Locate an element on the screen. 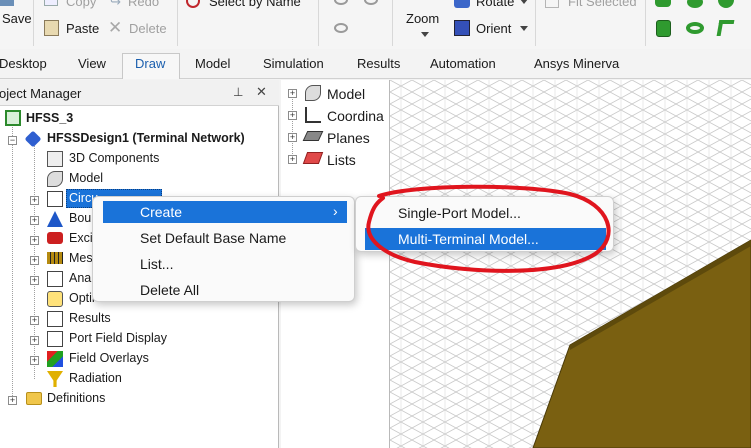  optimetrics-icon is located at coordinates (55, 299).